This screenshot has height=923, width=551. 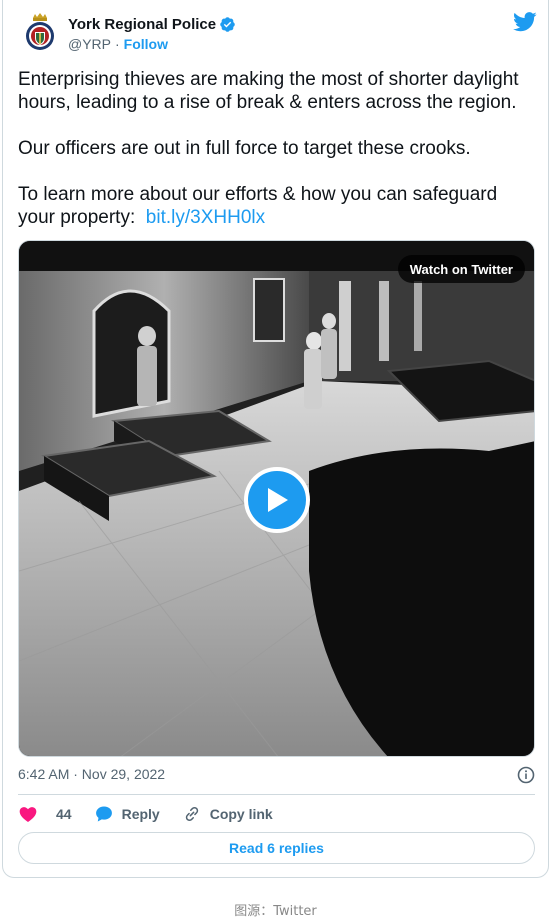 I want to click on link-icon, so click(x=191, y=814).